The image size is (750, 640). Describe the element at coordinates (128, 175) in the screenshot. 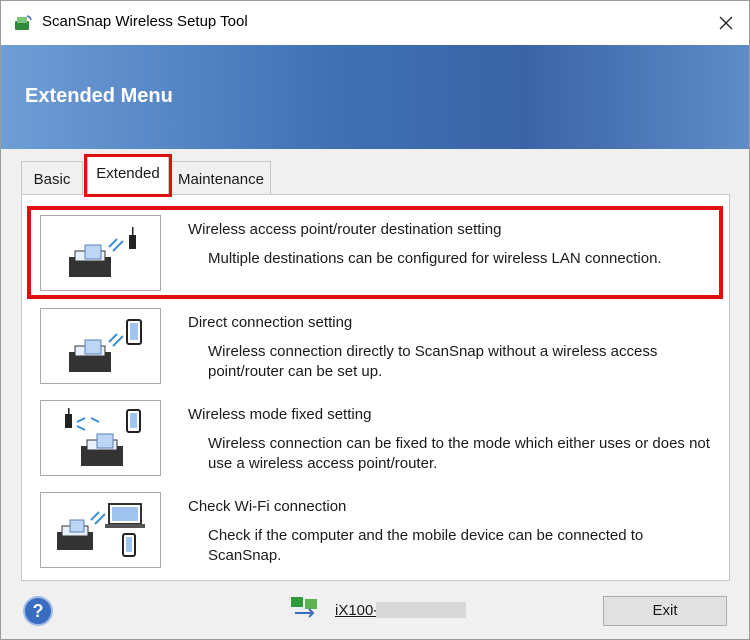

I see `tab-extended: Extended` at that location.